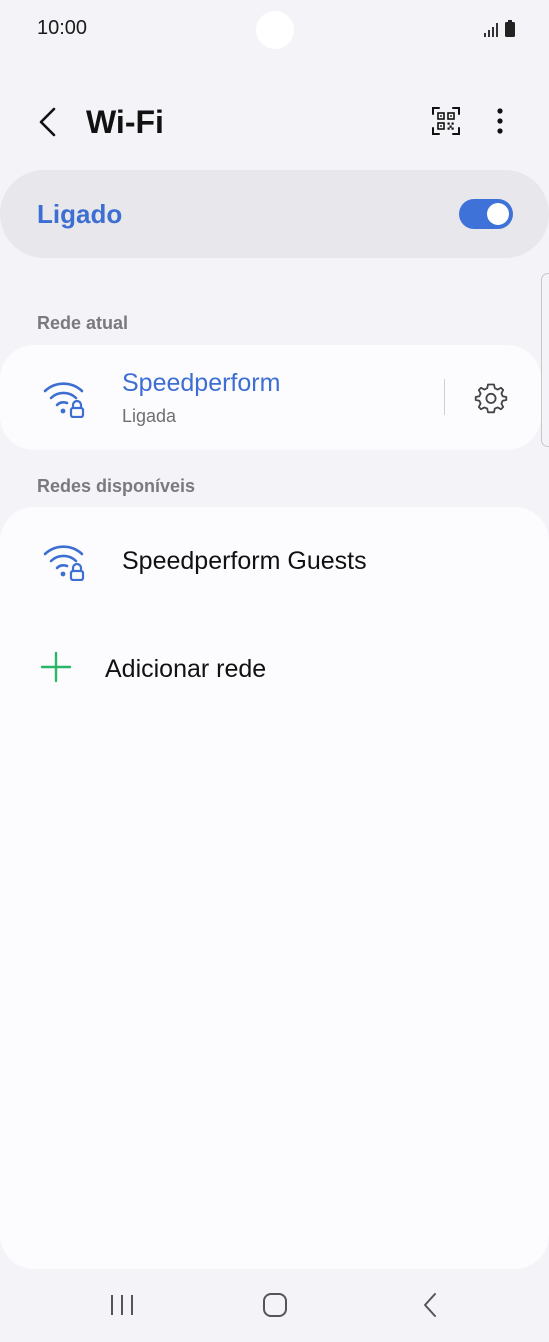  I want to click on app-header: Wi-Fi, so click(274, 122).